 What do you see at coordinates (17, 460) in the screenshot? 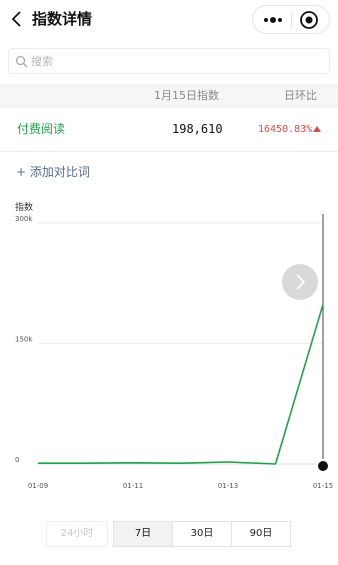
I see `y-tick-label: 0` at bounding box center [17, 460].